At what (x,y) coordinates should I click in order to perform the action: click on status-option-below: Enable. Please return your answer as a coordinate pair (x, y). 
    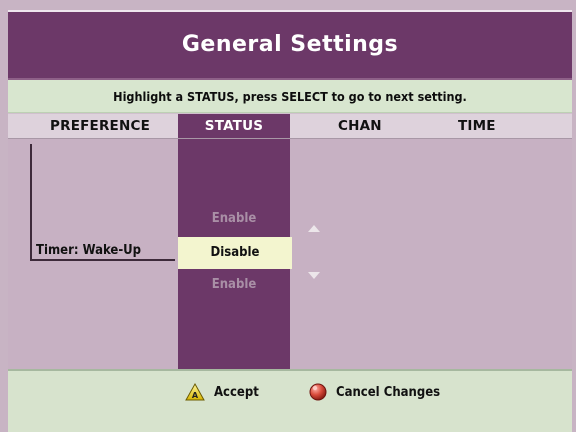
    Looking at the image, I should click on (234, 284).